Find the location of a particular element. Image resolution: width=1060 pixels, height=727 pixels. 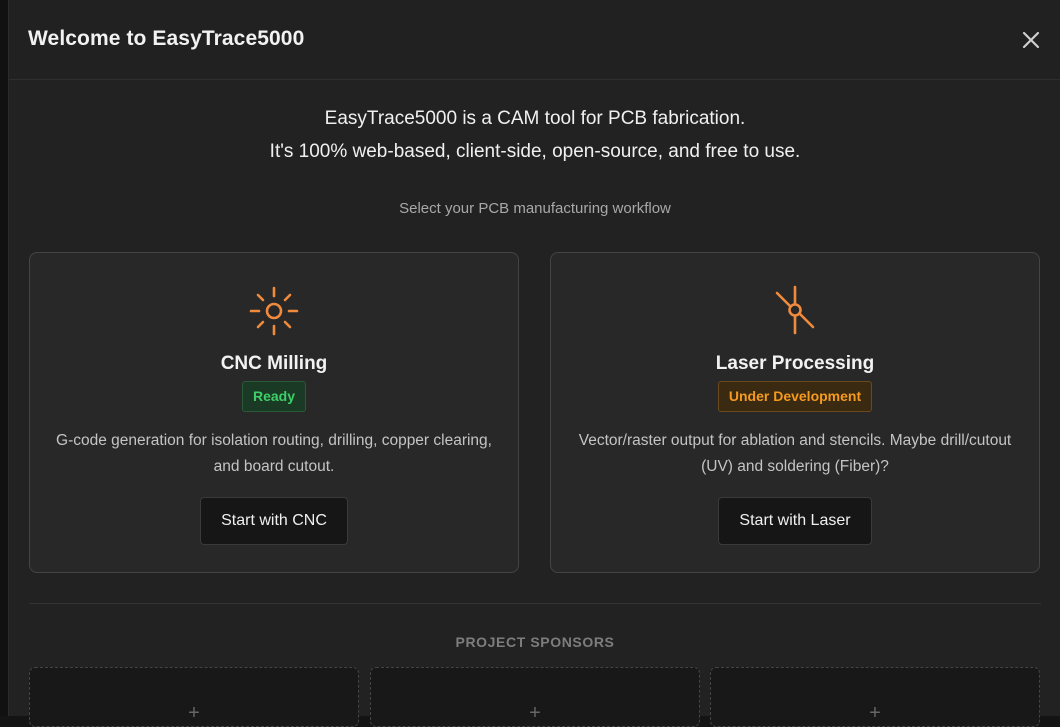

close-icon is located at coordinates (1031, 40).